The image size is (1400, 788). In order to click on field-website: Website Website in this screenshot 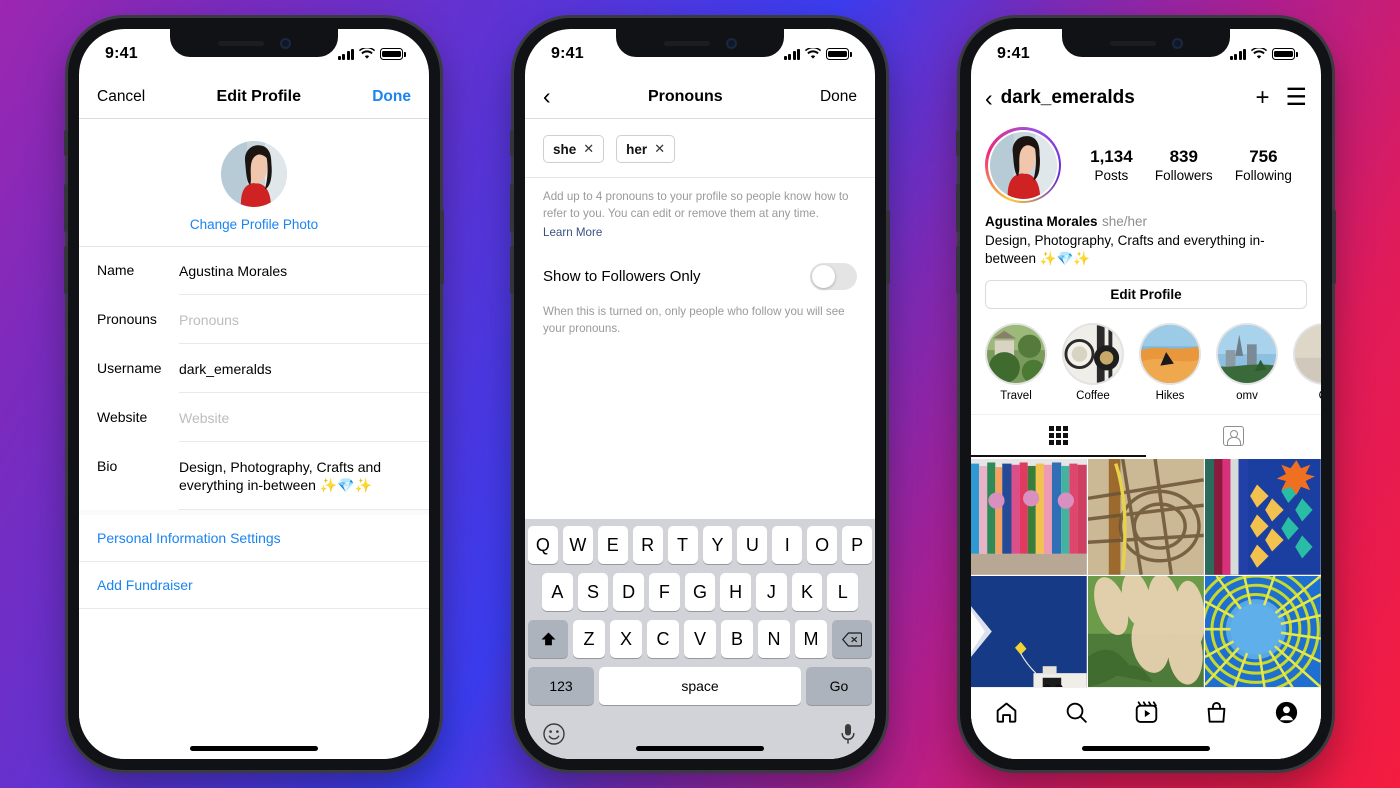, I will do `click(254, 418)`.